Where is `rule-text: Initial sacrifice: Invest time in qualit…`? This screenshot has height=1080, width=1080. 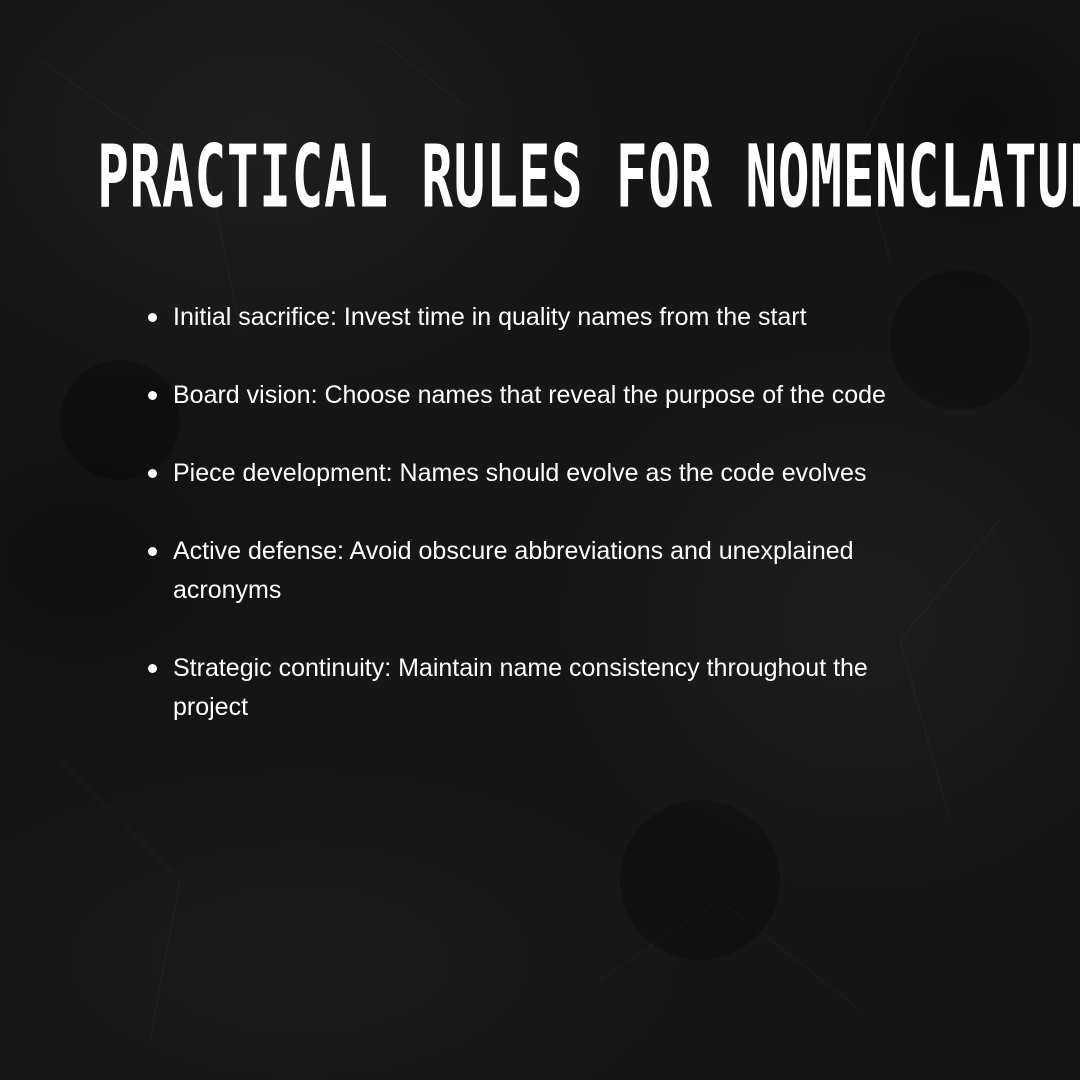
rule-text: Initial sacrifice: Invest time in qualit… is located at coordinates (490, 317).